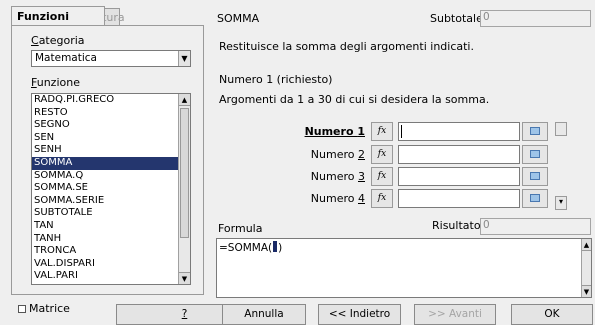 The height and width of the screenshot is (325, 595). I want to click on cancel-button-label: Annulla, so click(264, 314).